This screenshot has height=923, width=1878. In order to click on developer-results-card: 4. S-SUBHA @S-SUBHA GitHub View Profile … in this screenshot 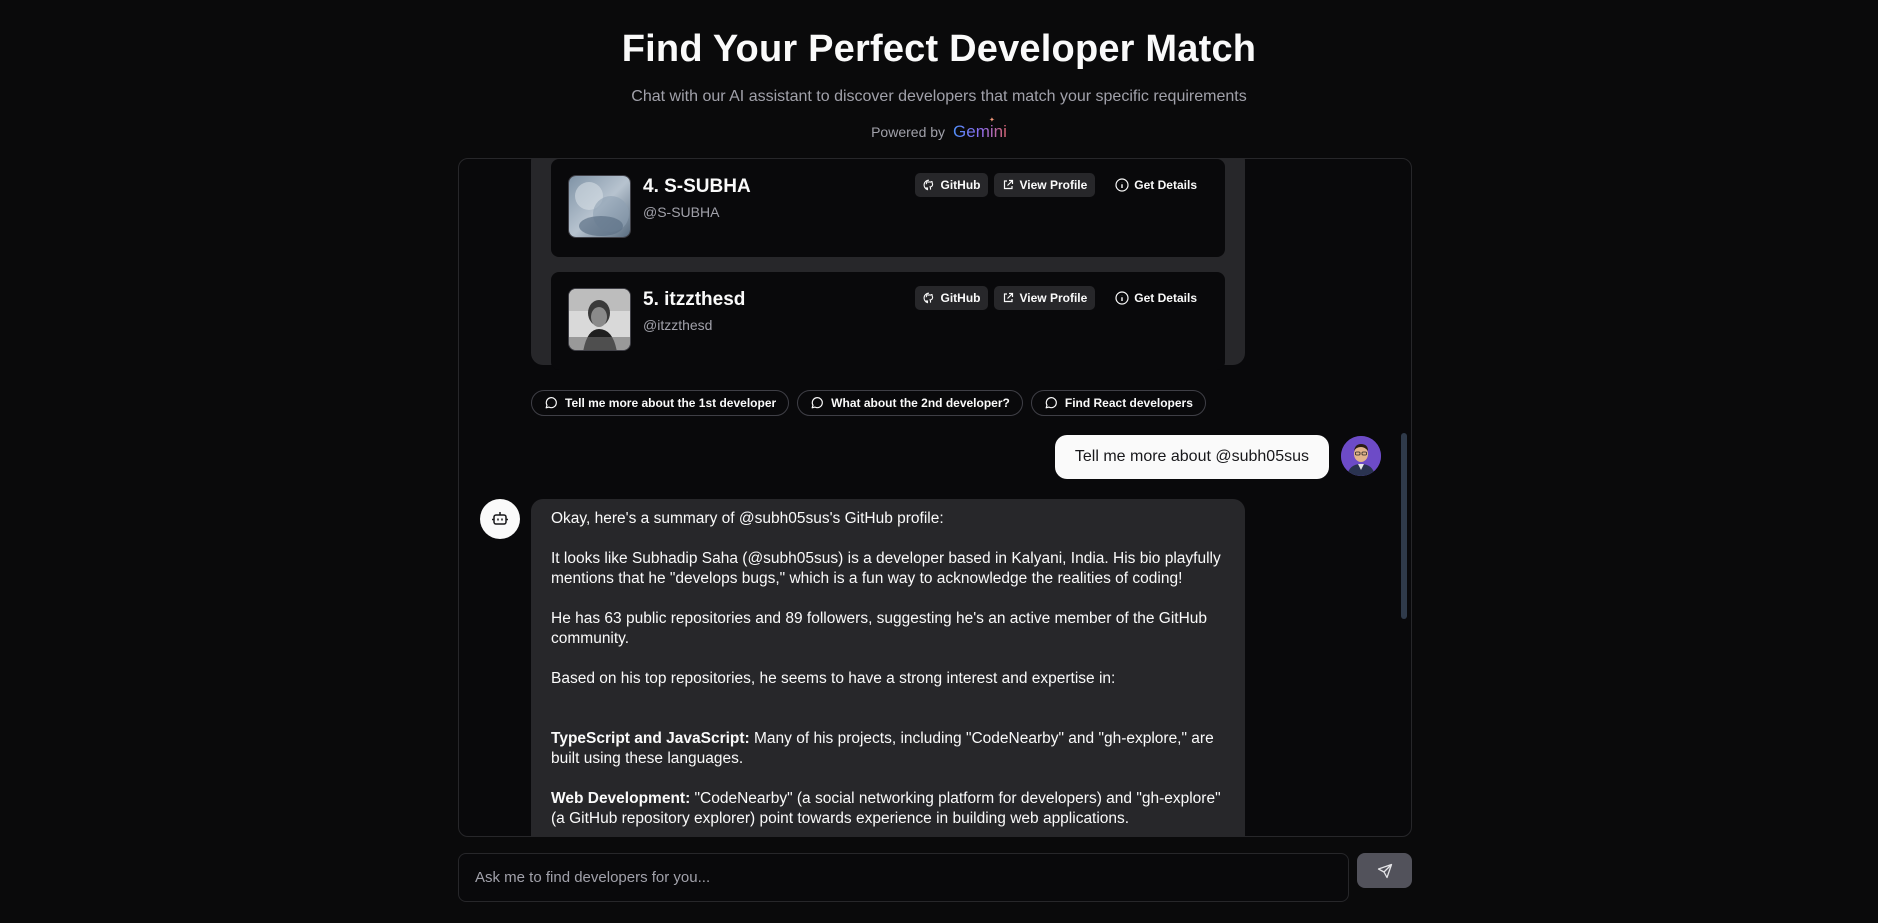, I will do `click(888, 264)`.